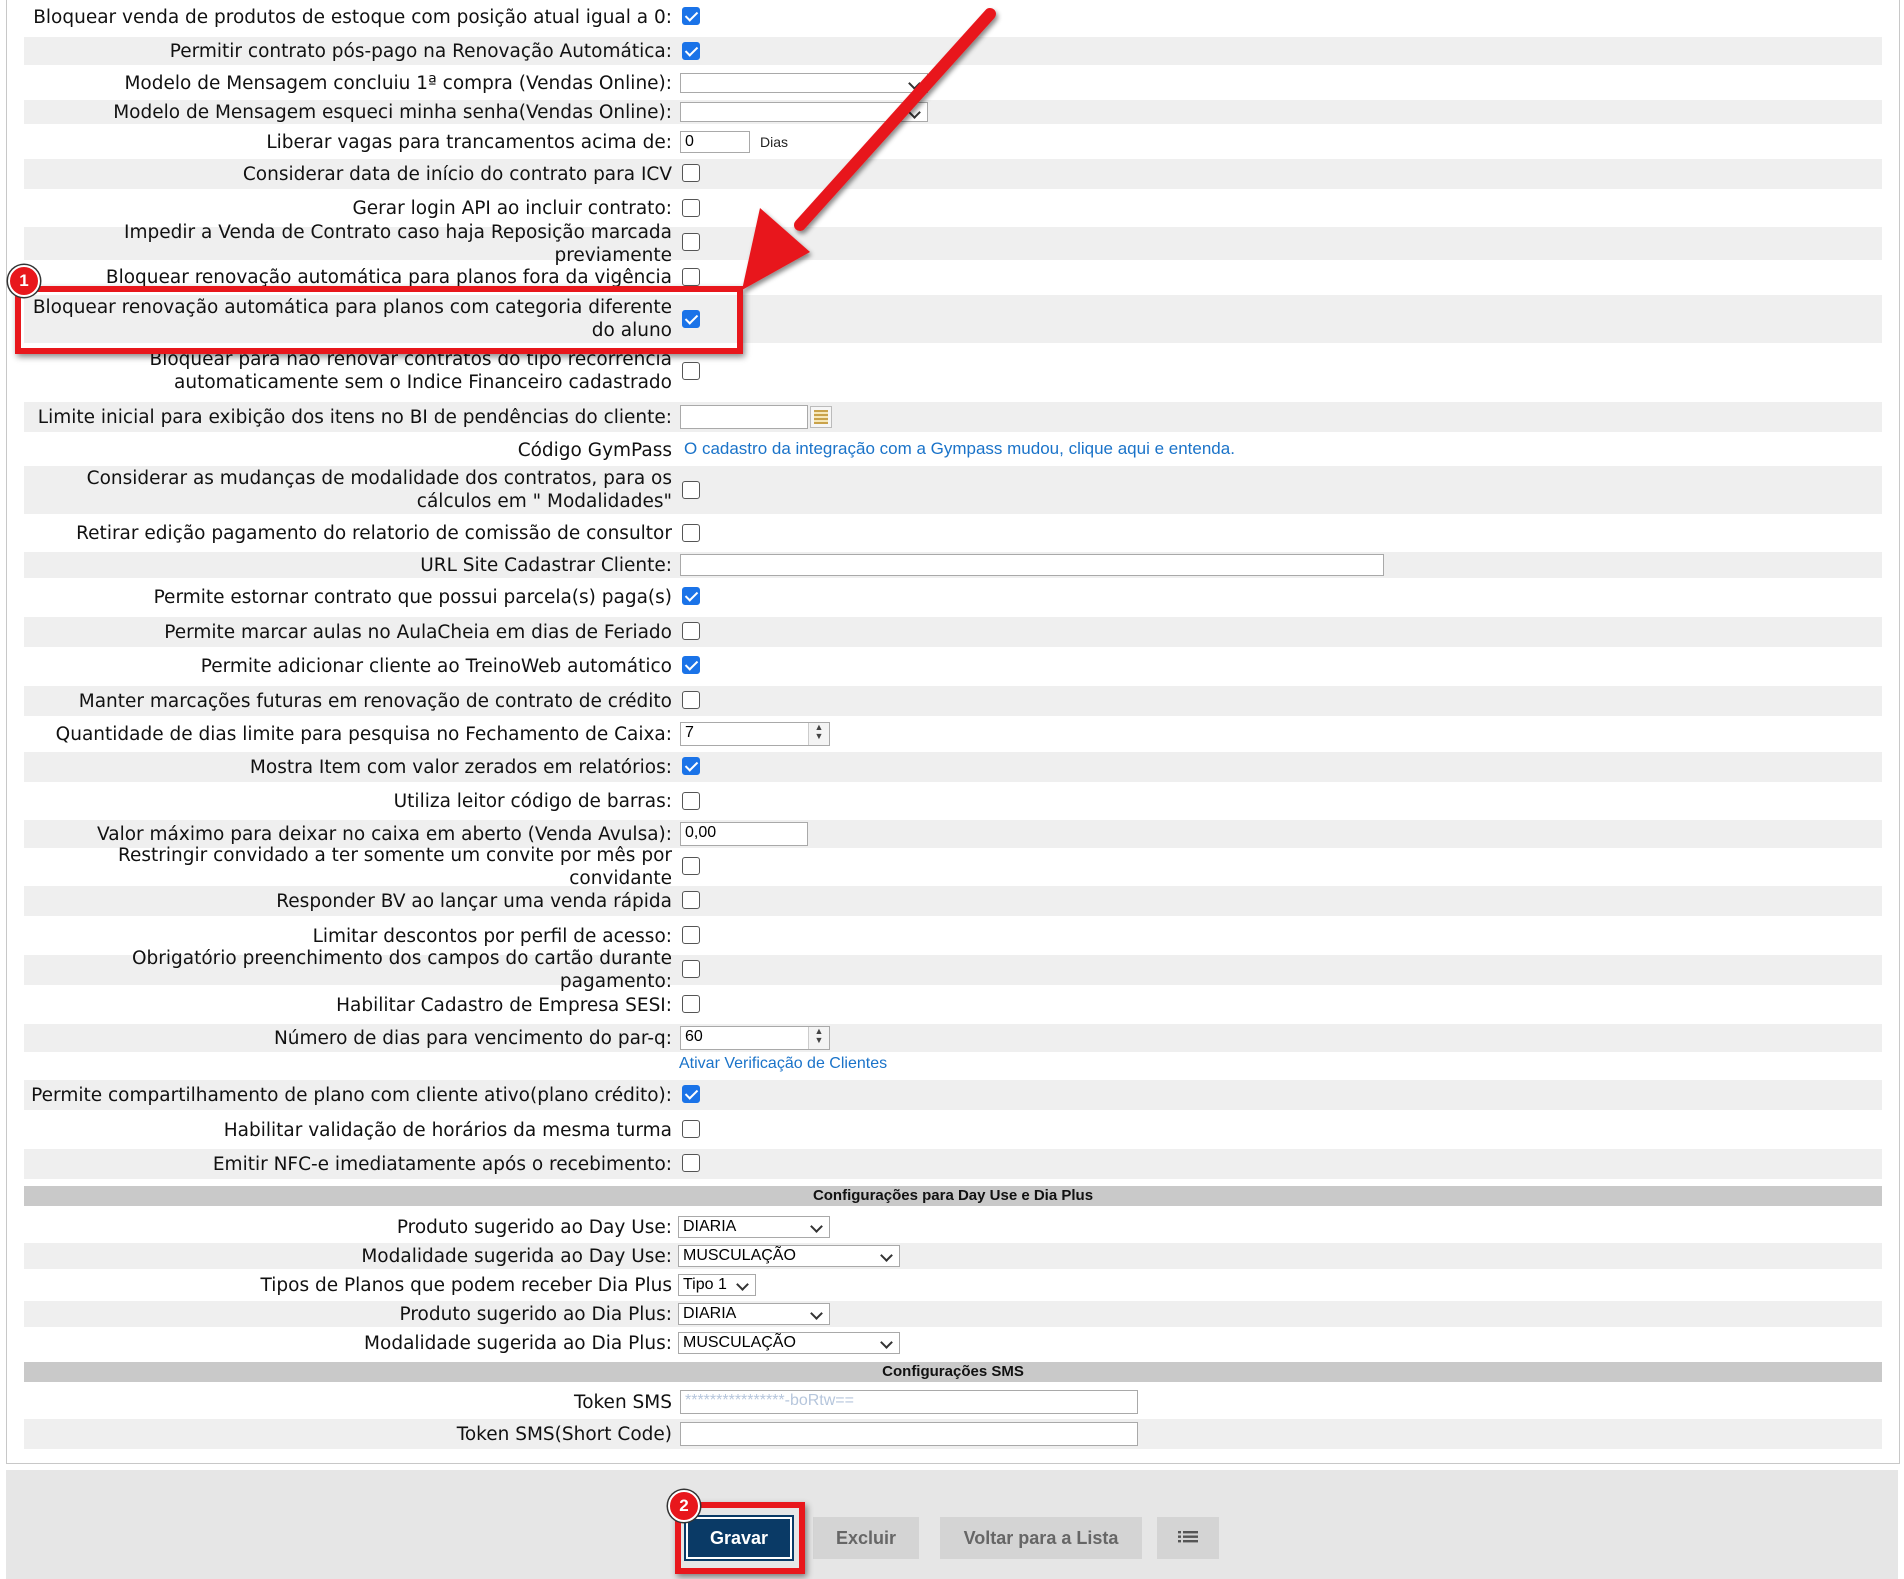  I want to click on restrict-guest-checkbox, so click(691, 866).